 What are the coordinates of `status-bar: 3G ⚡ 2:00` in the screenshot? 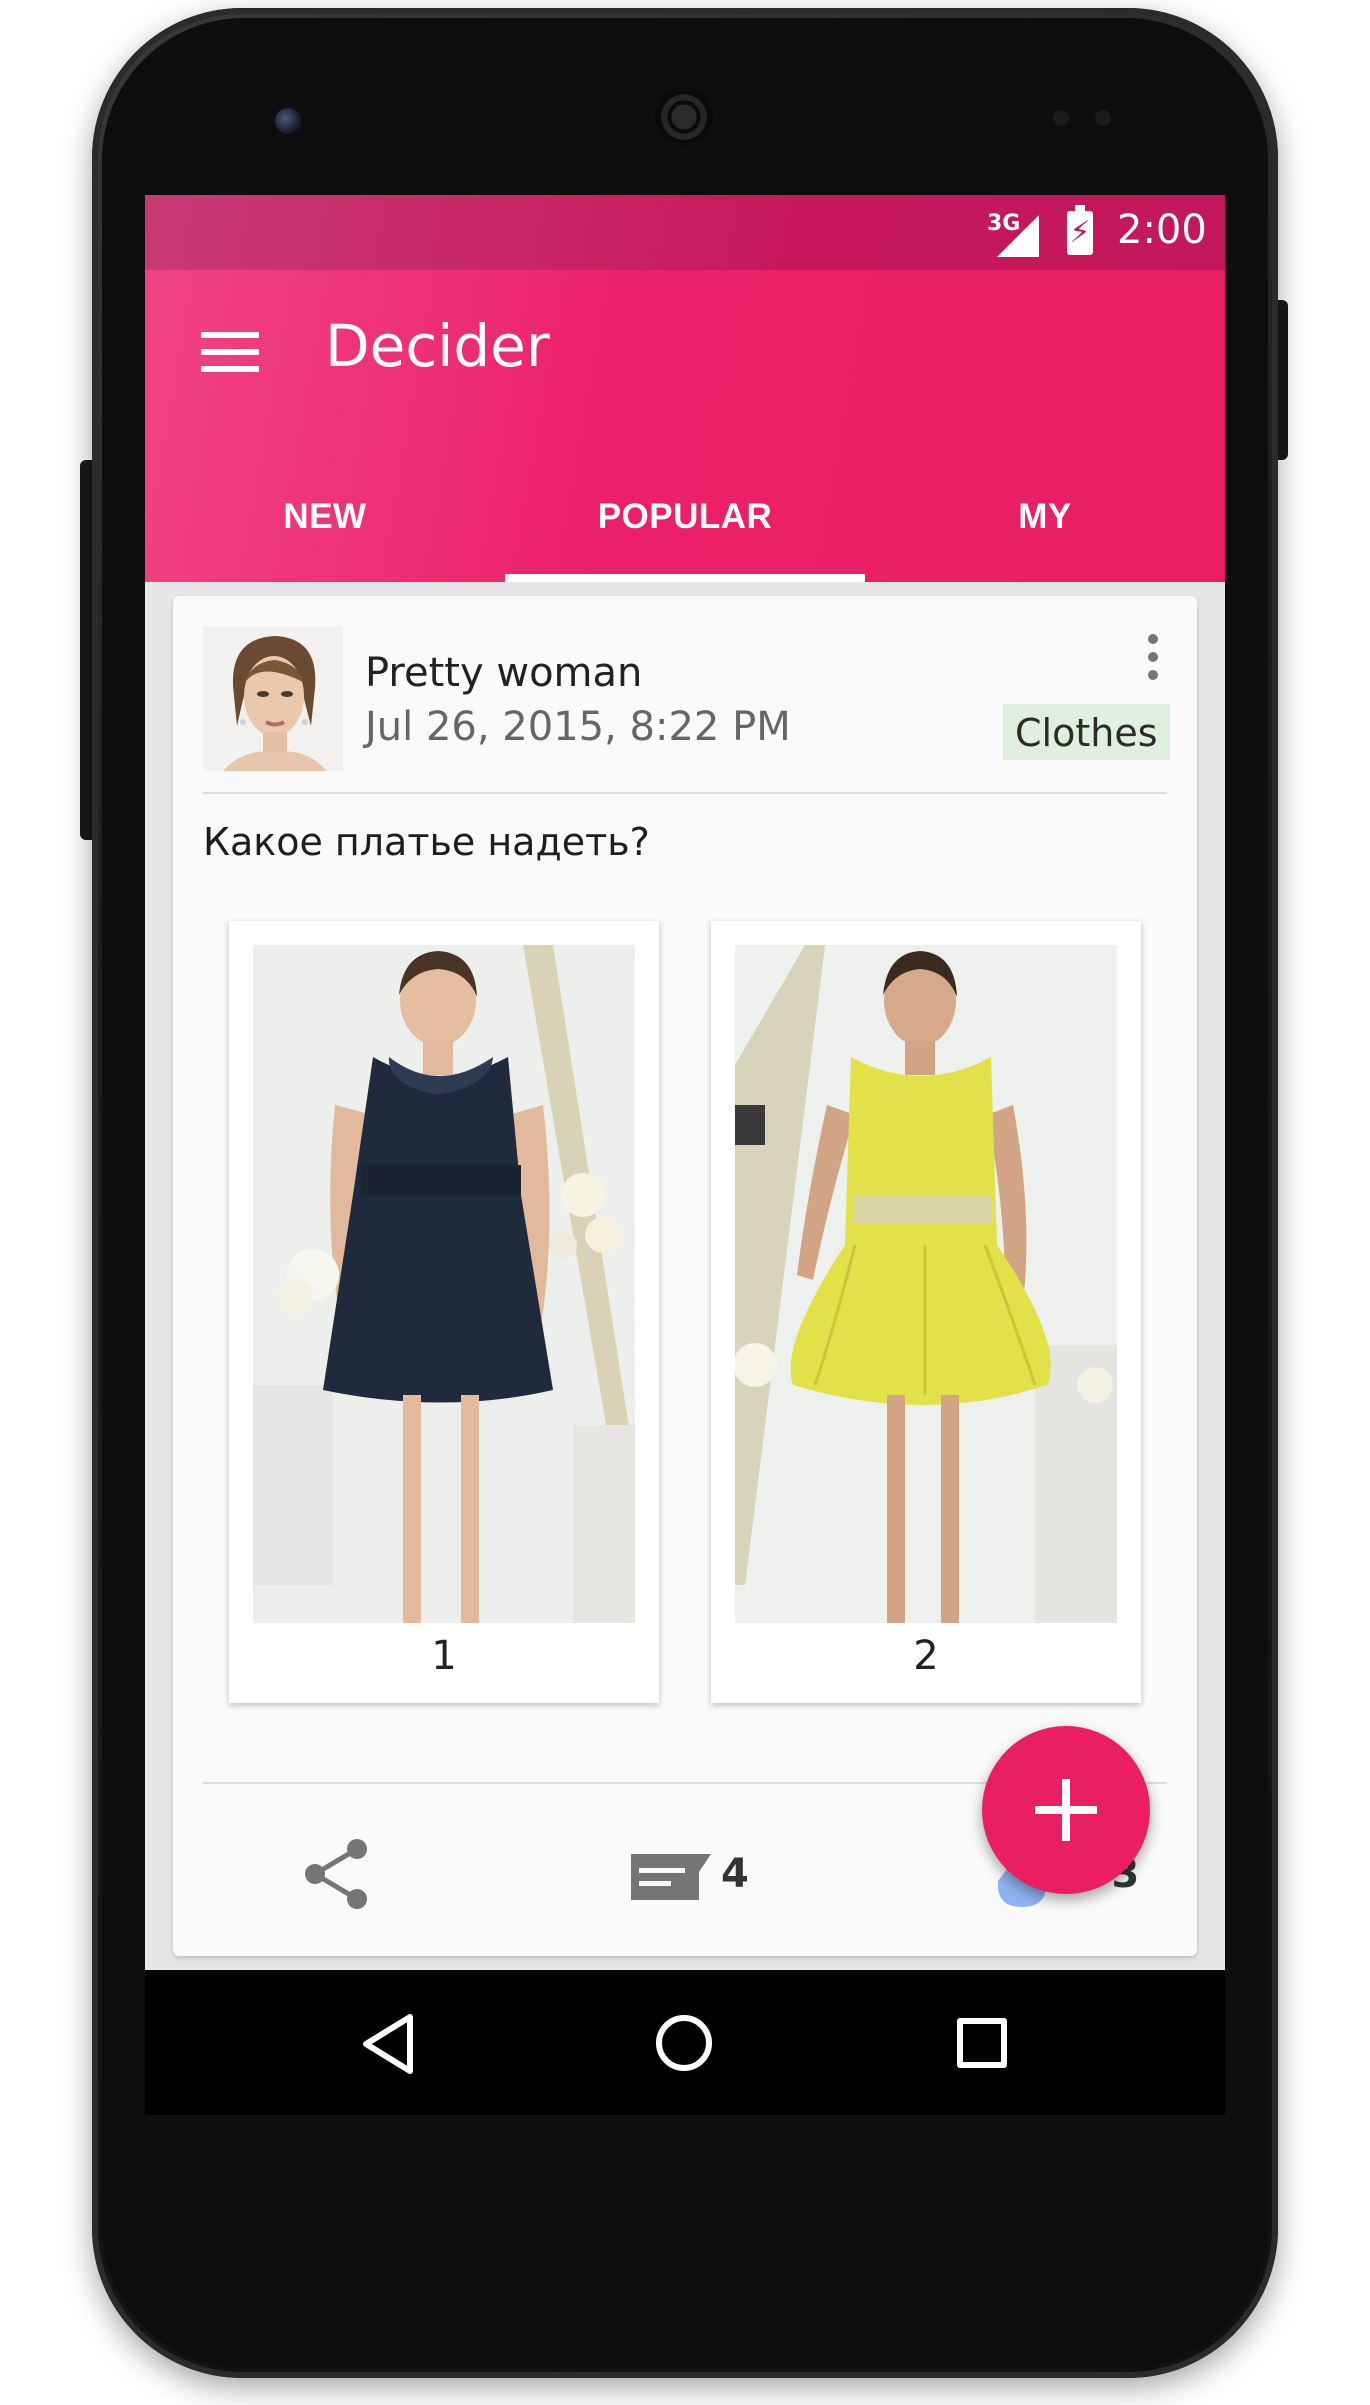 It's located at (685, 232).